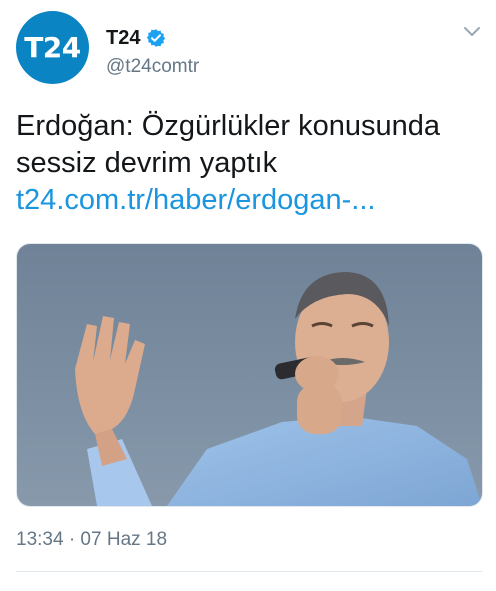 Image resolution: width=496 pixels, height=591 pixels. I want to click on avatar-text: T24, so click(52, 47).